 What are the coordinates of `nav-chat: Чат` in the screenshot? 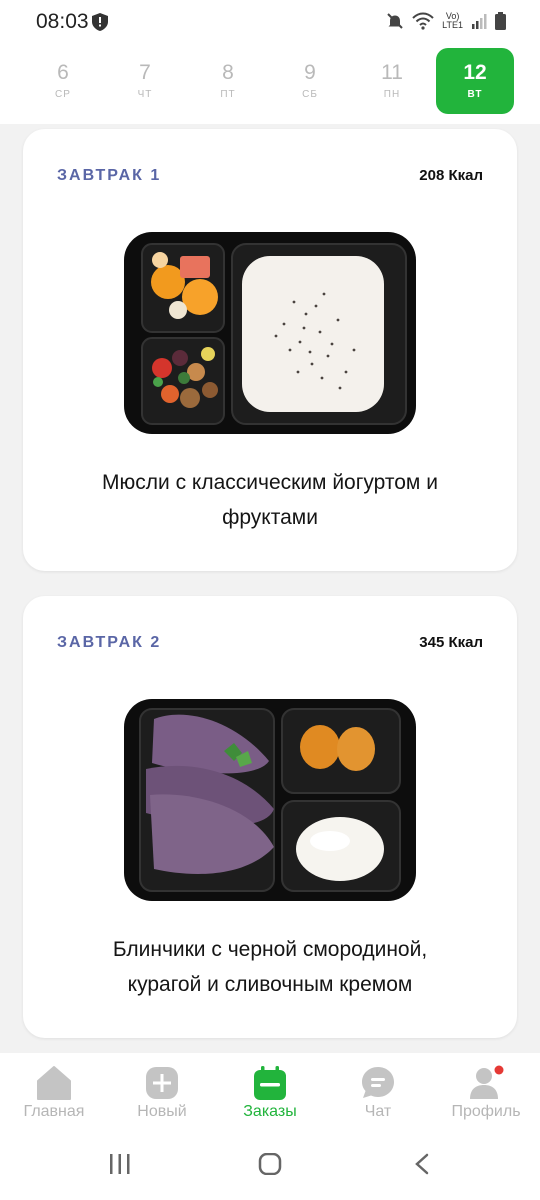 It's located at (378, 1094).